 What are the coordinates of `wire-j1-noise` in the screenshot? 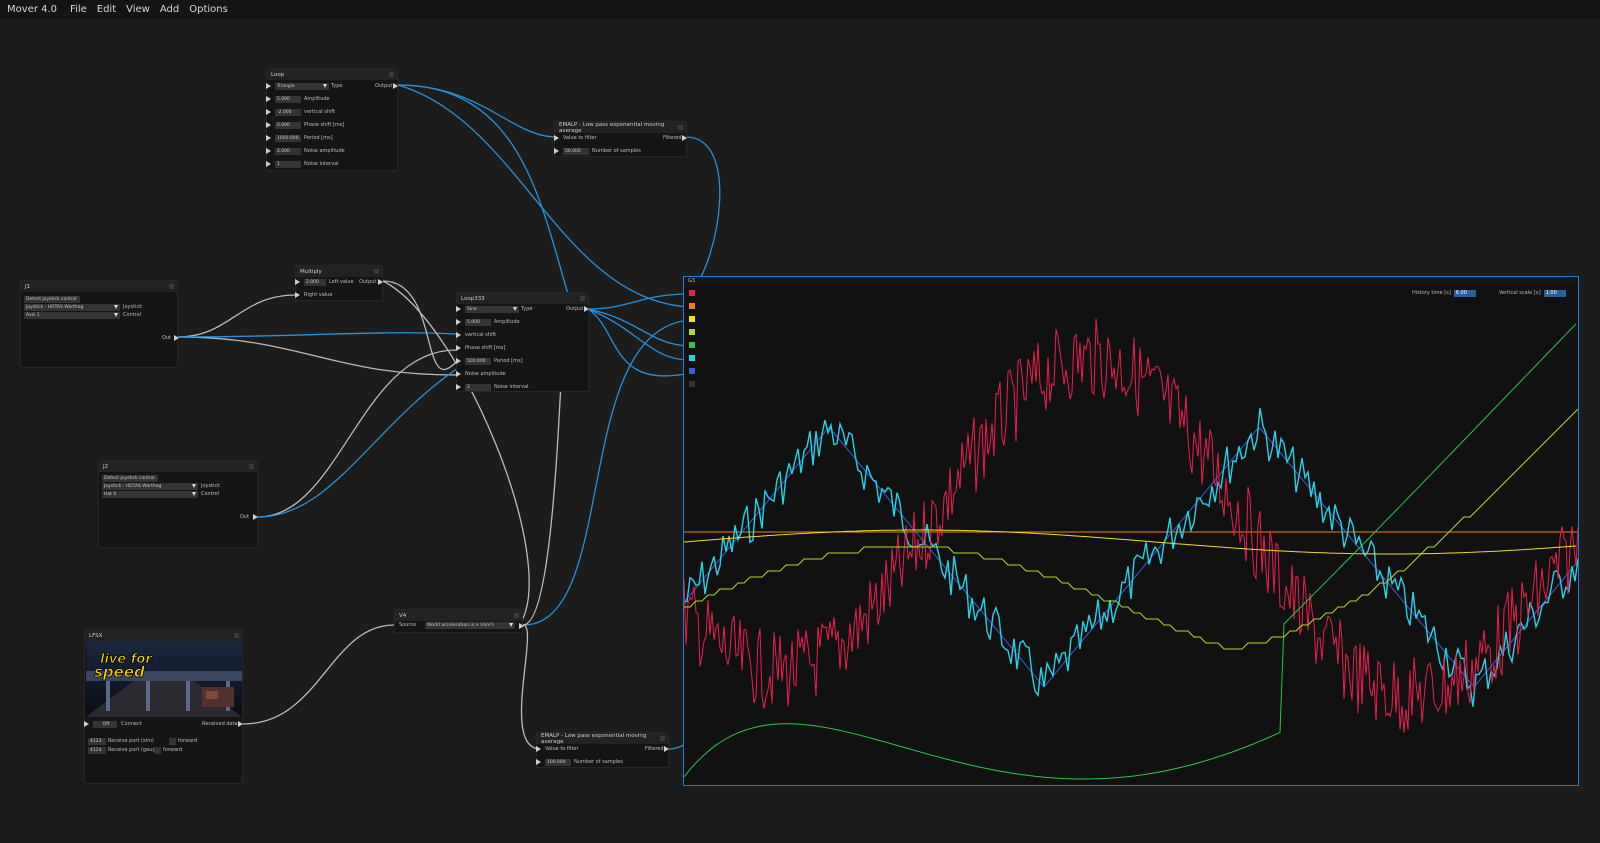 It's located at (317, 356).